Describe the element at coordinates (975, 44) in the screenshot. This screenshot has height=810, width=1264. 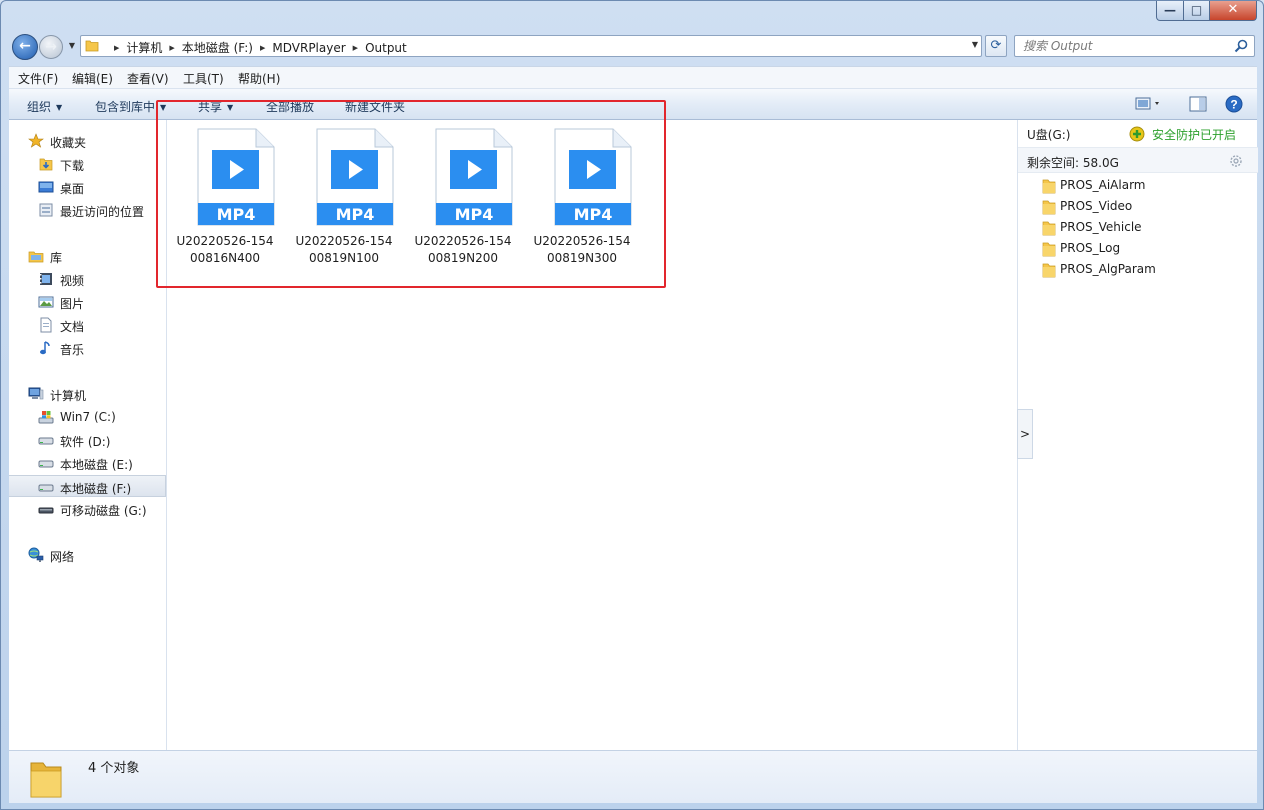
I see `address-dropdown-icon: ▼` at that location.